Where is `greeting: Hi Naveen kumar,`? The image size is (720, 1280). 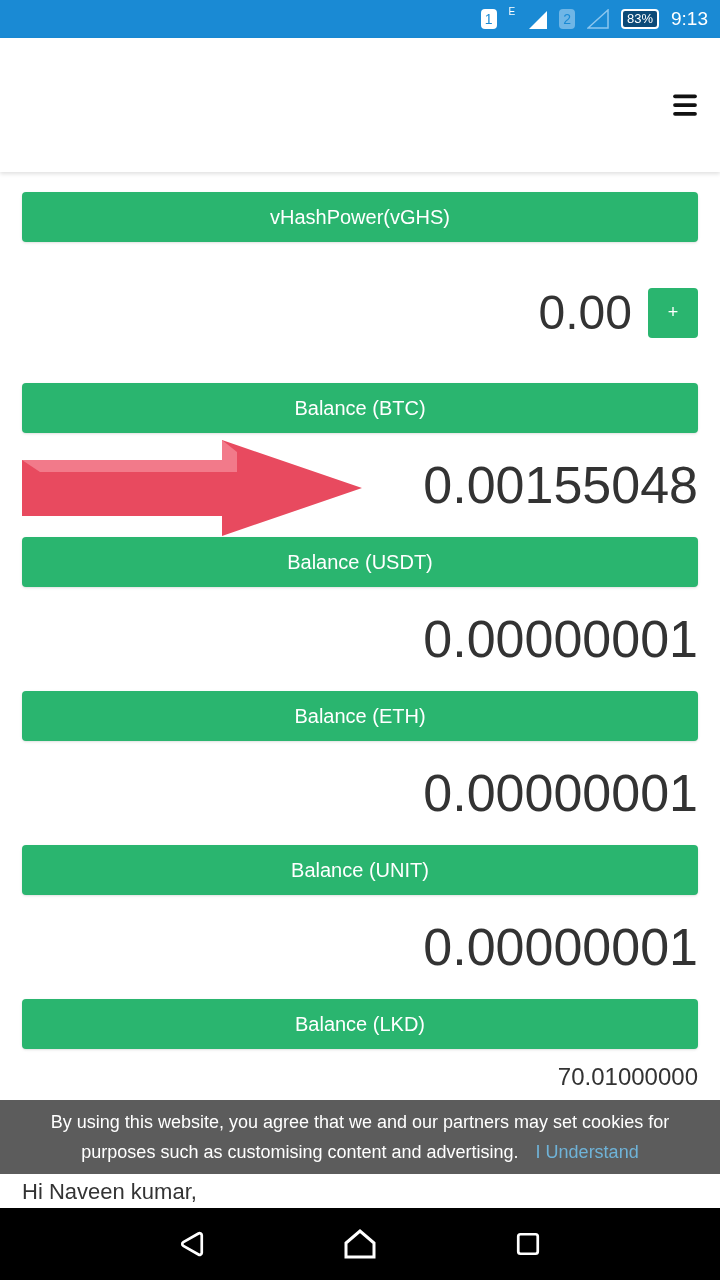
greeting: Hi Naveen kumar, is located at coordinates (109, 1192).